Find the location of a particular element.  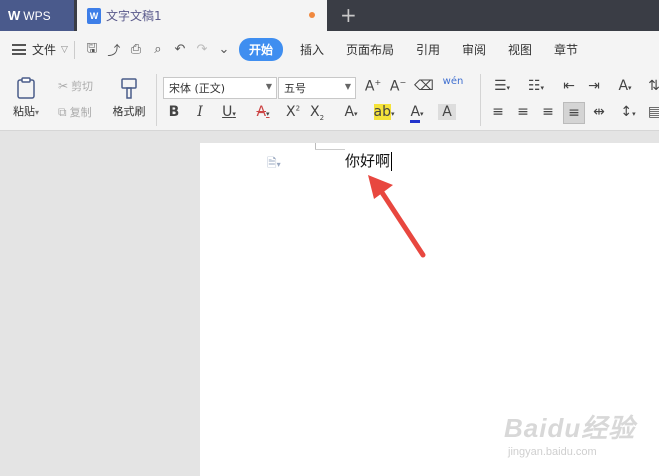

print-icon: ⎙ is located at coordinates (136, 49).